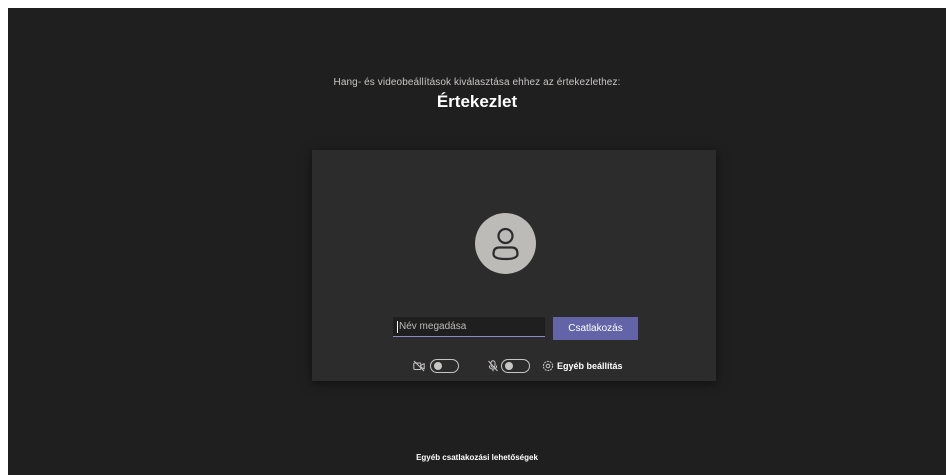  I want to click on microphone-toggle-knob, so click(509, 366).